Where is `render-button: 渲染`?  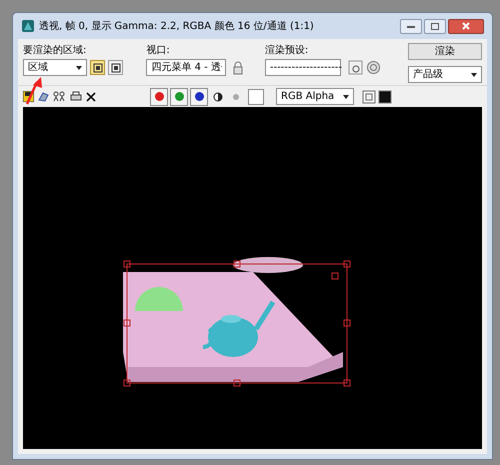
render-button: 渲染 is located at coordinates (445, 51).